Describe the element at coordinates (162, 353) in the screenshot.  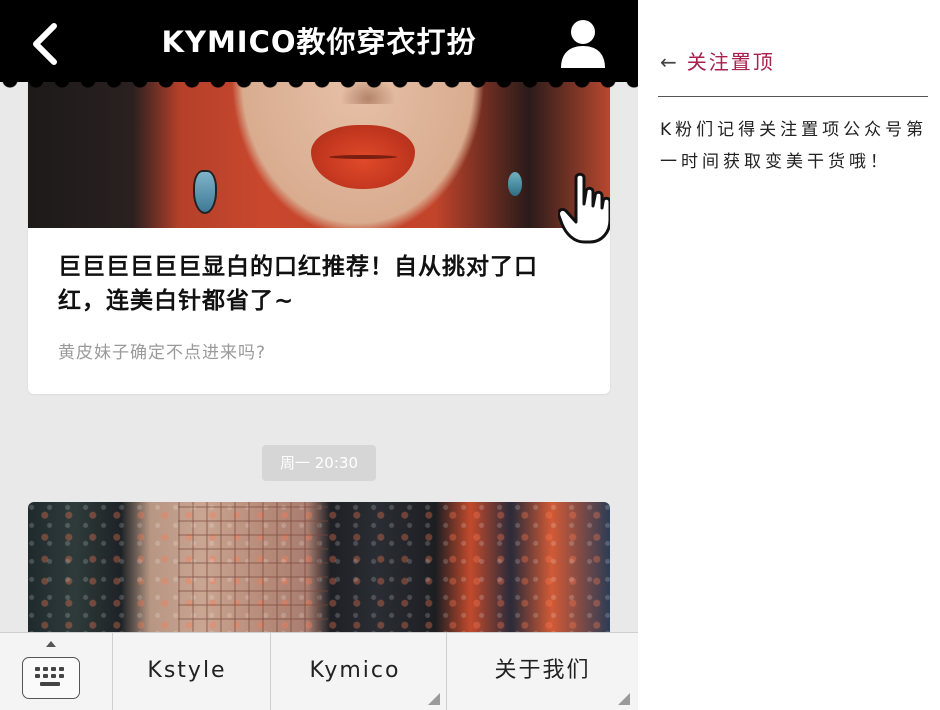
I see `article-subtitle: 黄皮妹子确定不点进来吗?` at that location.